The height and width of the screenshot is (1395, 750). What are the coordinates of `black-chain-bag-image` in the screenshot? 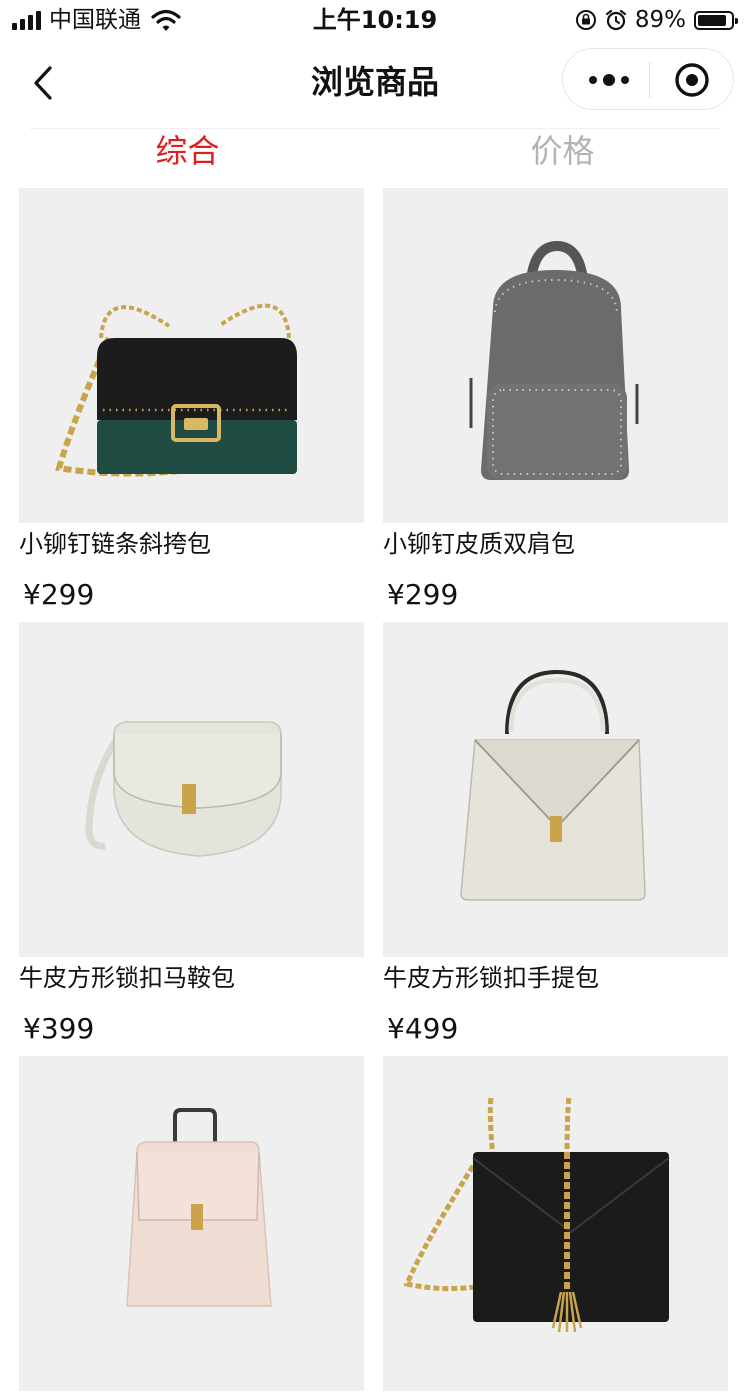 It's located at (536, 1214).